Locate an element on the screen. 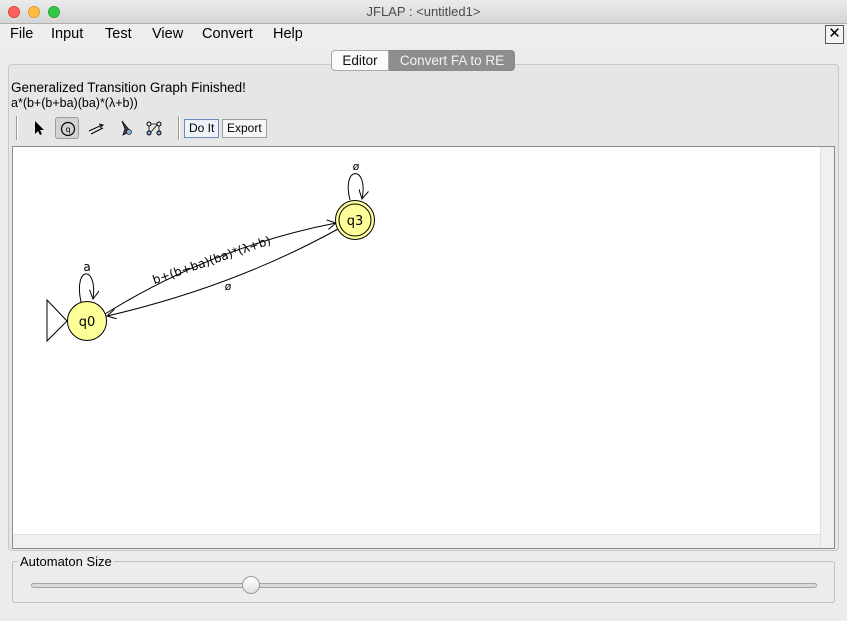 This screenshot has width=847, height=621. transition-label-q0-q3: b+(b+ba)(ba)*(λ+b) is located at coordinates (212, 260).